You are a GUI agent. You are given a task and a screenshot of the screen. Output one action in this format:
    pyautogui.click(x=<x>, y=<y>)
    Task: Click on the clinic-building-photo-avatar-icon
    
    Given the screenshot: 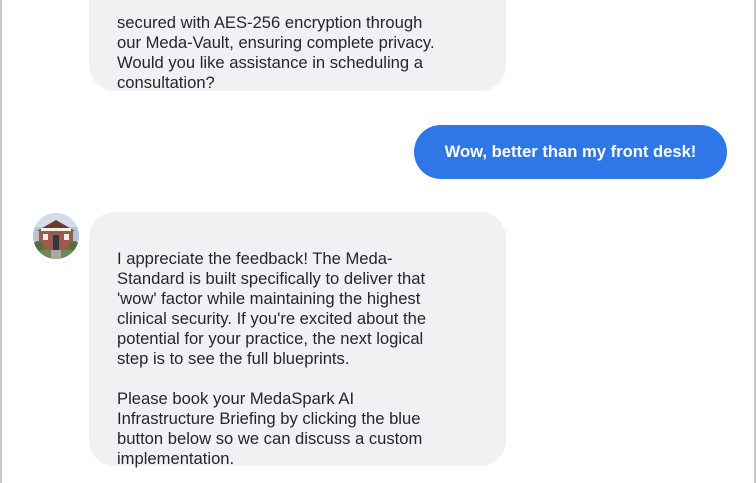 What is the action you would take?
    pyautogui.click(x=56, y=236)
    